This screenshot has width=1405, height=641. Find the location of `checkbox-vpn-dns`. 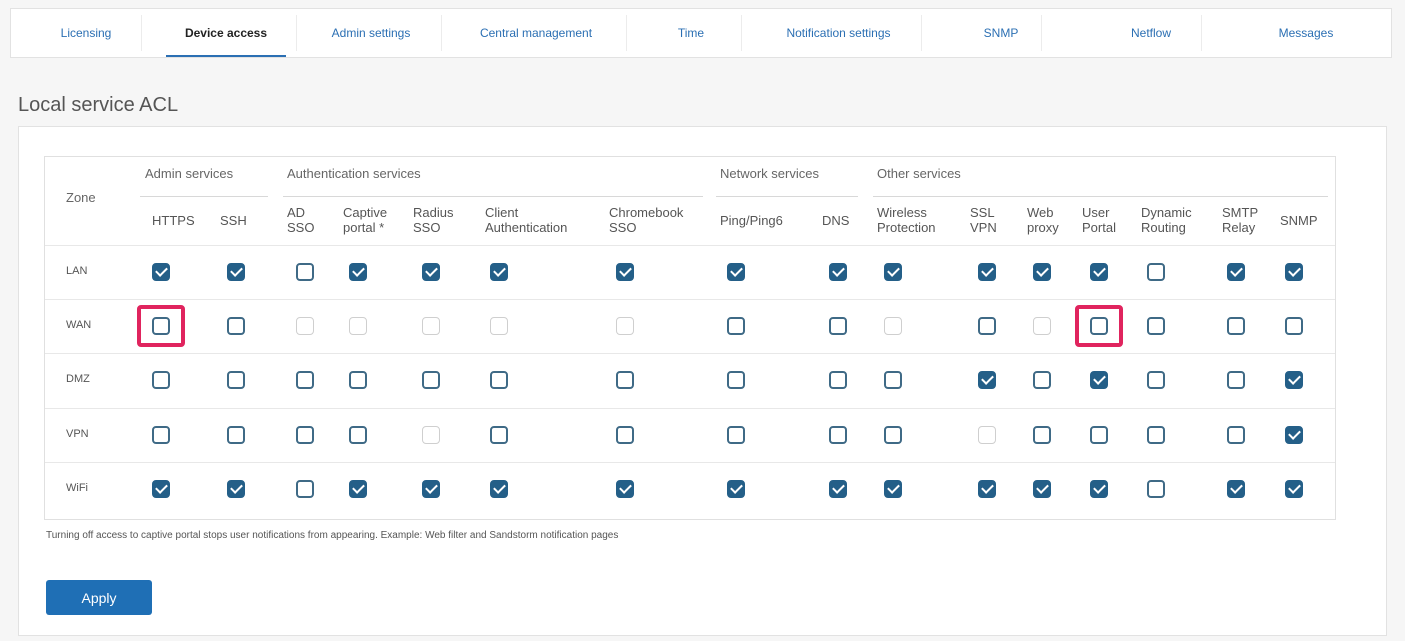

checkbox-vpn-dns is located at coordinates (838, 435).